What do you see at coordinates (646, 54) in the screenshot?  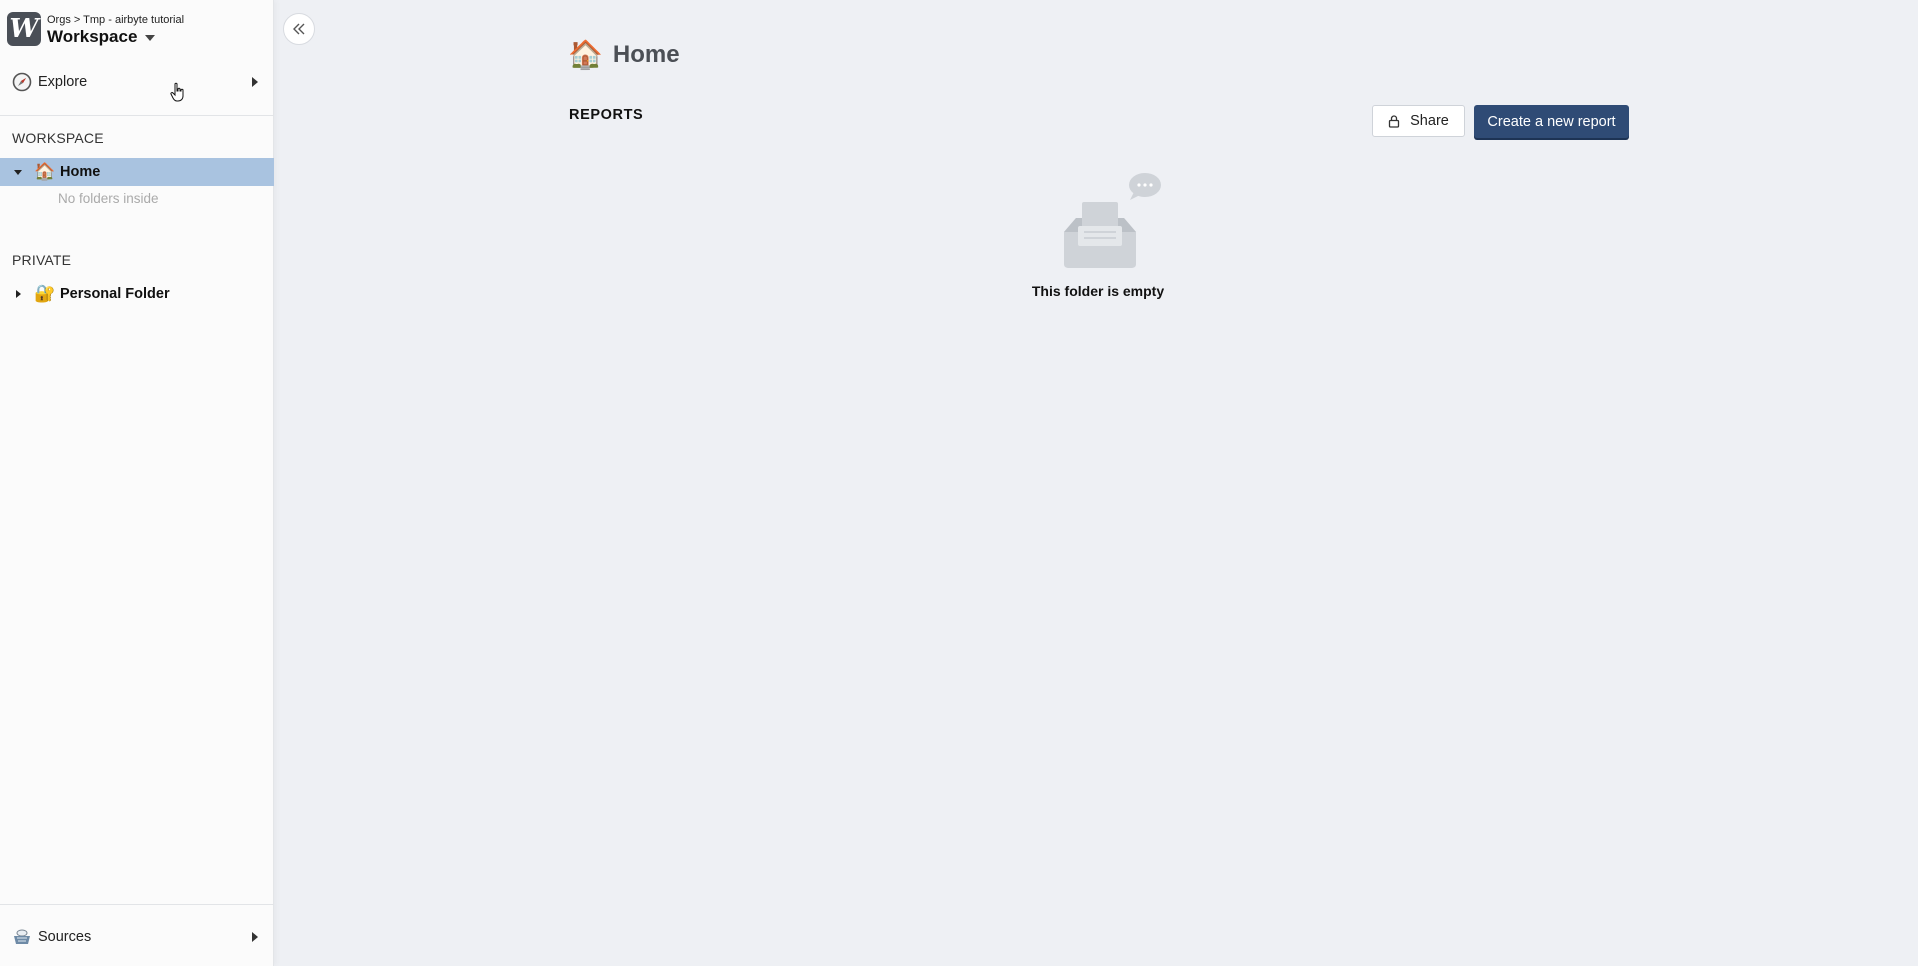 I see `page-title: Home` at bounding box center [646, 54].